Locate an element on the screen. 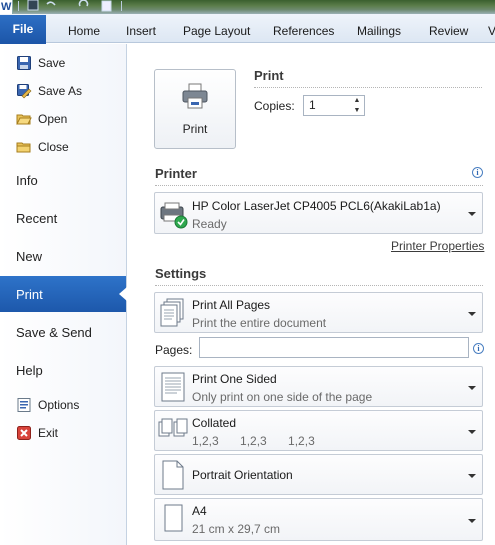 The height and width of the screenshot is (545, 495). printer-device-icon is located at coordinates (174, 215).